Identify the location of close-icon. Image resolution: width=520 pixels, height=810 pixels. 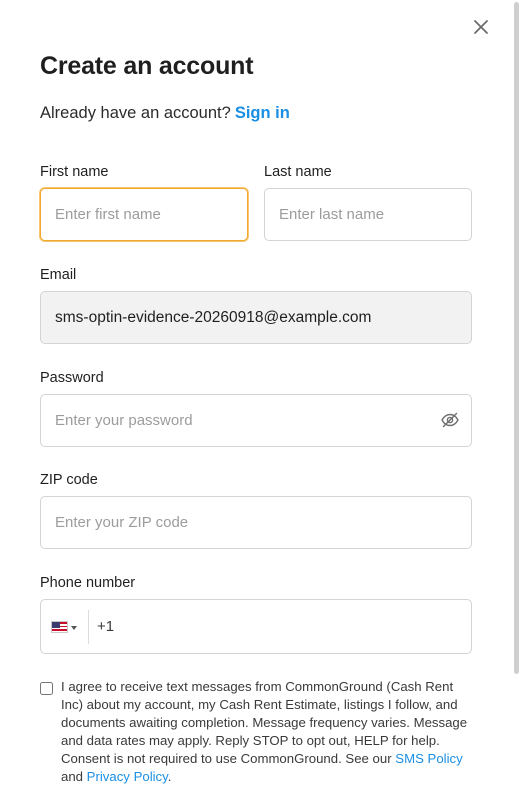
(481, 27).